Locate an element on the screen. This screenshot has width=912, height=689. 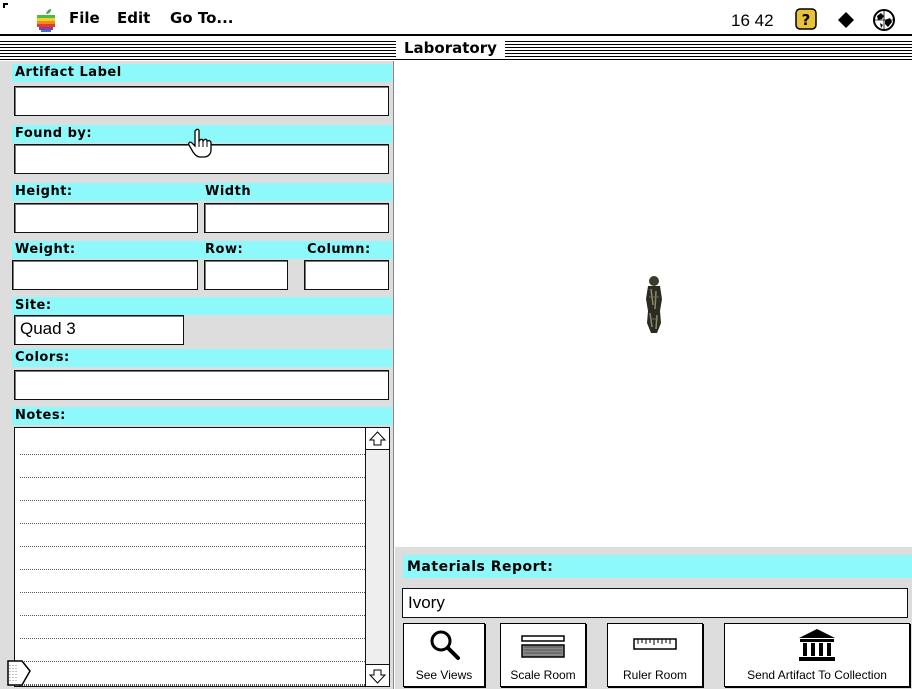
notes-ruled-lines is located at coordinates (192, 557).